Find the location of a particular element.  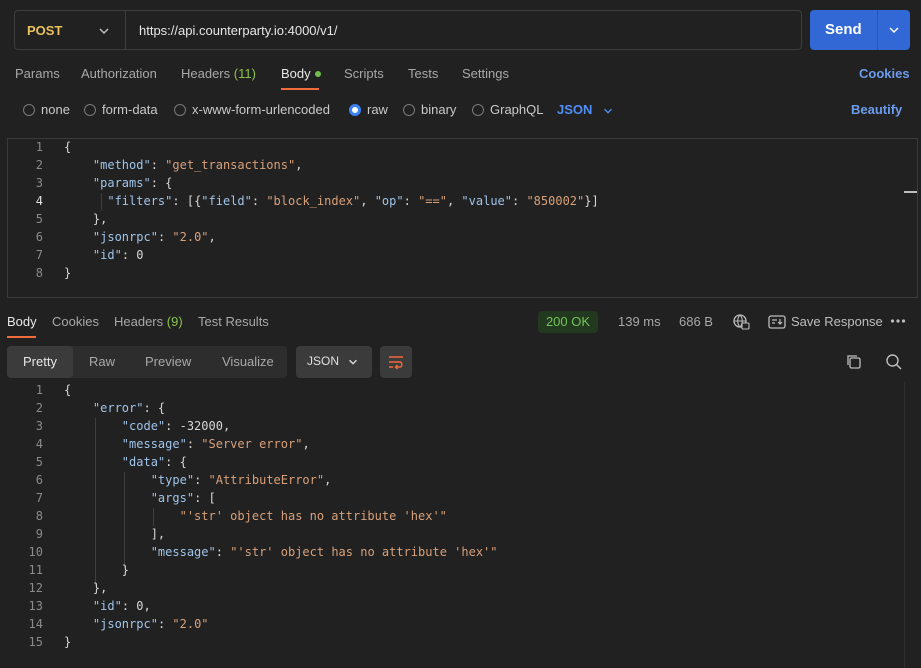

tab-headers: Headers (11) is located at coordinates (218, 73).